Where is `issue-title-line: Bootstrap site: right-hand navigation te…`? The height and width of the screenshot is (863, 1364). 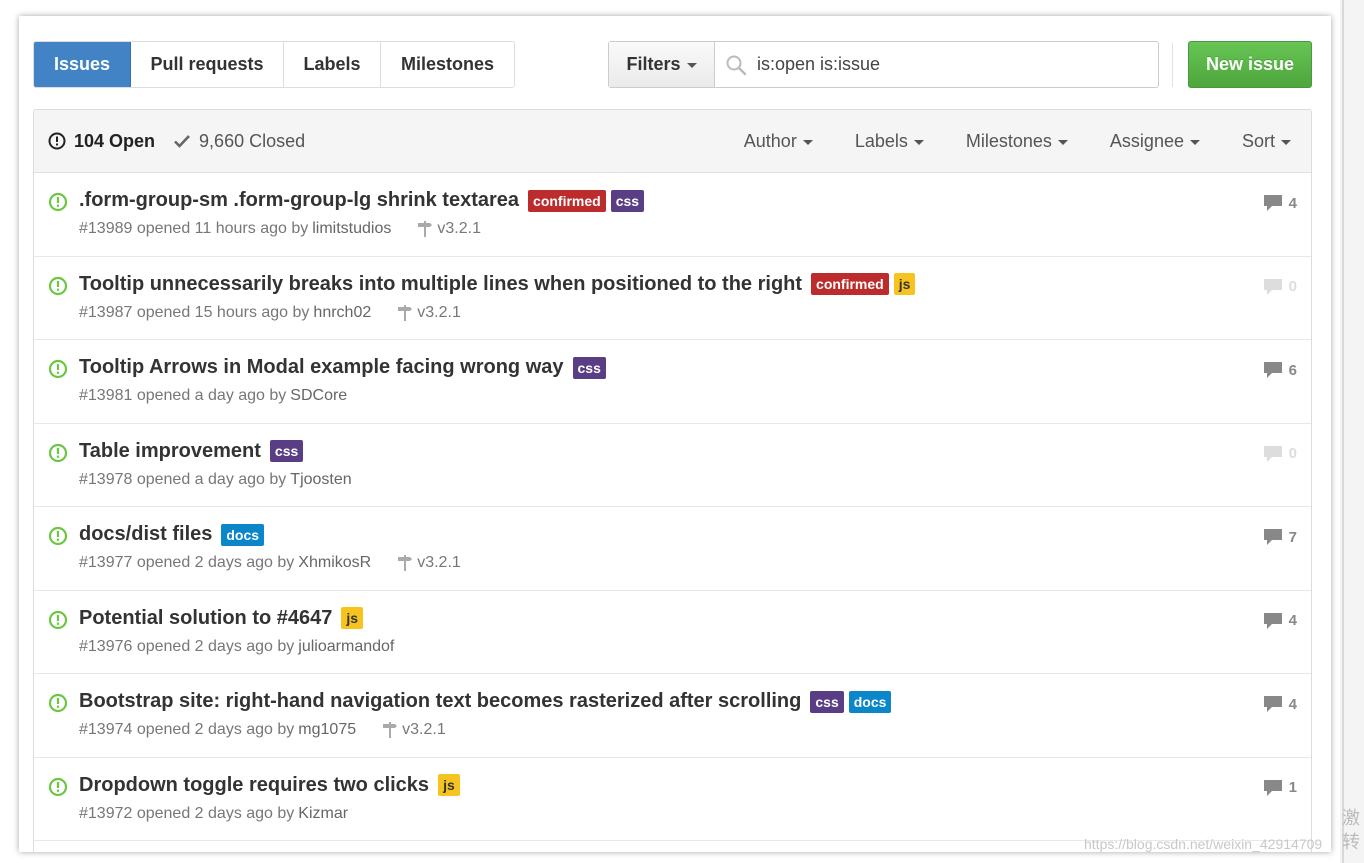
issue-title-line: Bootstrap site: right-hand navigation te… is located at coordinates (485, 701).